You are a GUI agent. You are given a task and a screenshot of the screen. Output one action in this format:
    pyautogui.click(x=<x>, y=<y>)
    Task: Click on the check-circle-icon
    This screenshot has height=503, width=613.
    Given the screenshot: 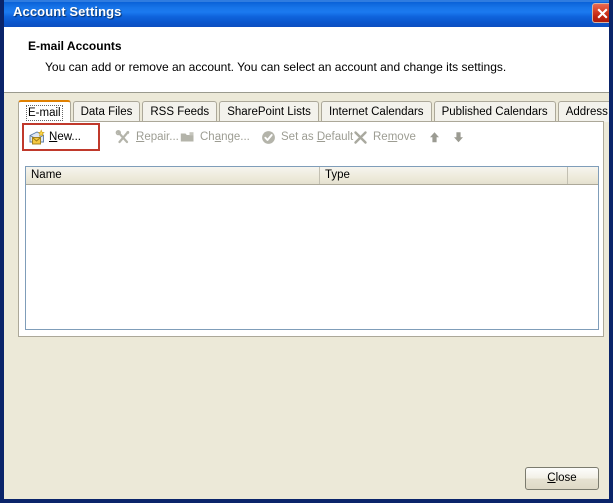 What is the action you would take?
    pyautogui.click(x=268, y=137)
    